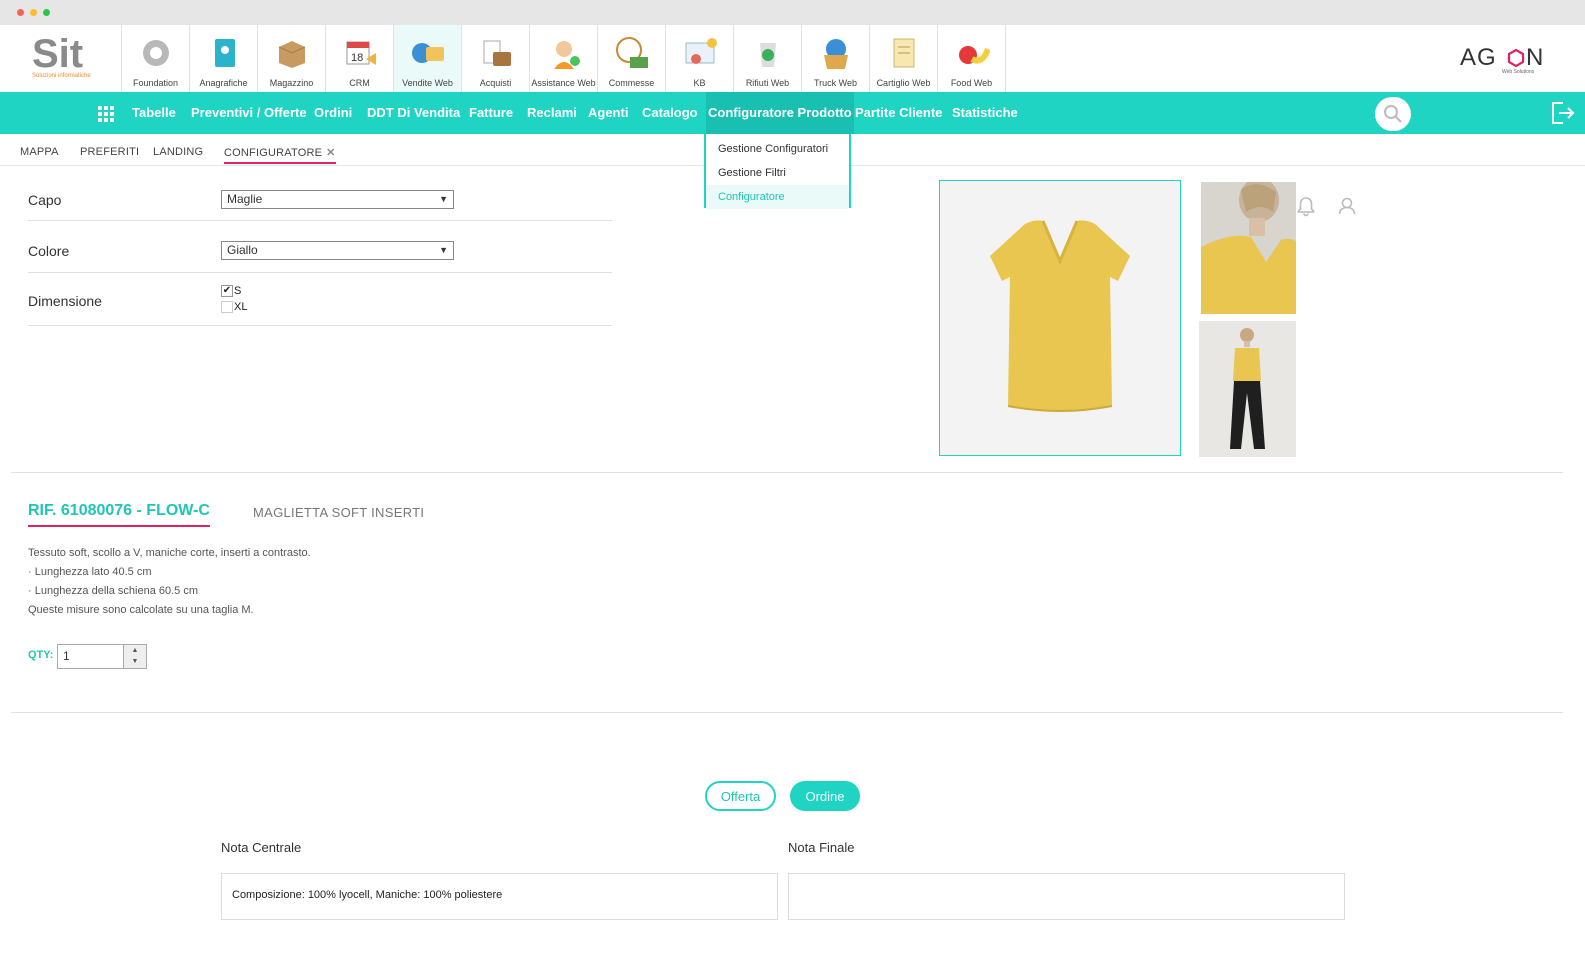  I want to click on capo-select-value: Maglie, so click(245, 199).